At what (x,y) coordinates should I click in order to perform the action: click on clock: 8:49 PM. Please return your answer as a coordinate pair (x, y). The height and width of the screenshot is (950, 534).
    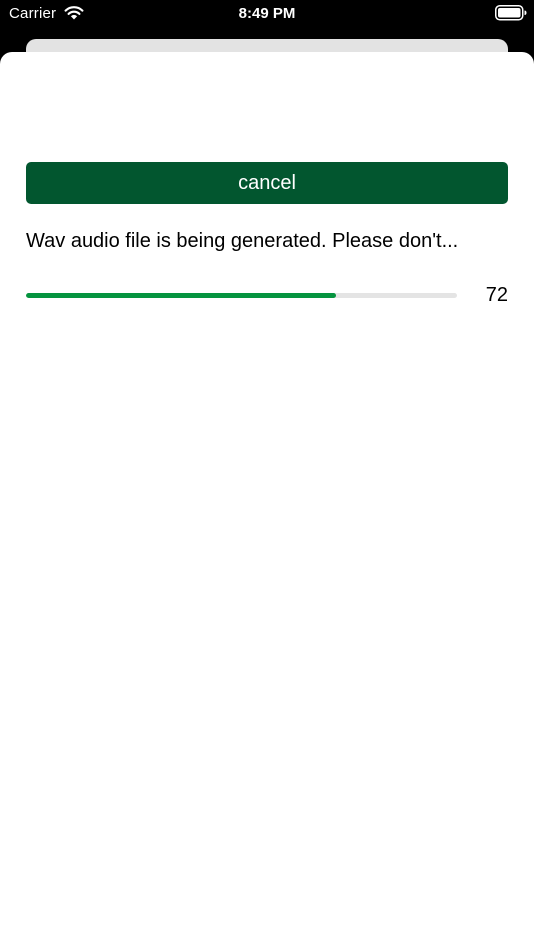
    Looking at the image, I should click on (267, 13).